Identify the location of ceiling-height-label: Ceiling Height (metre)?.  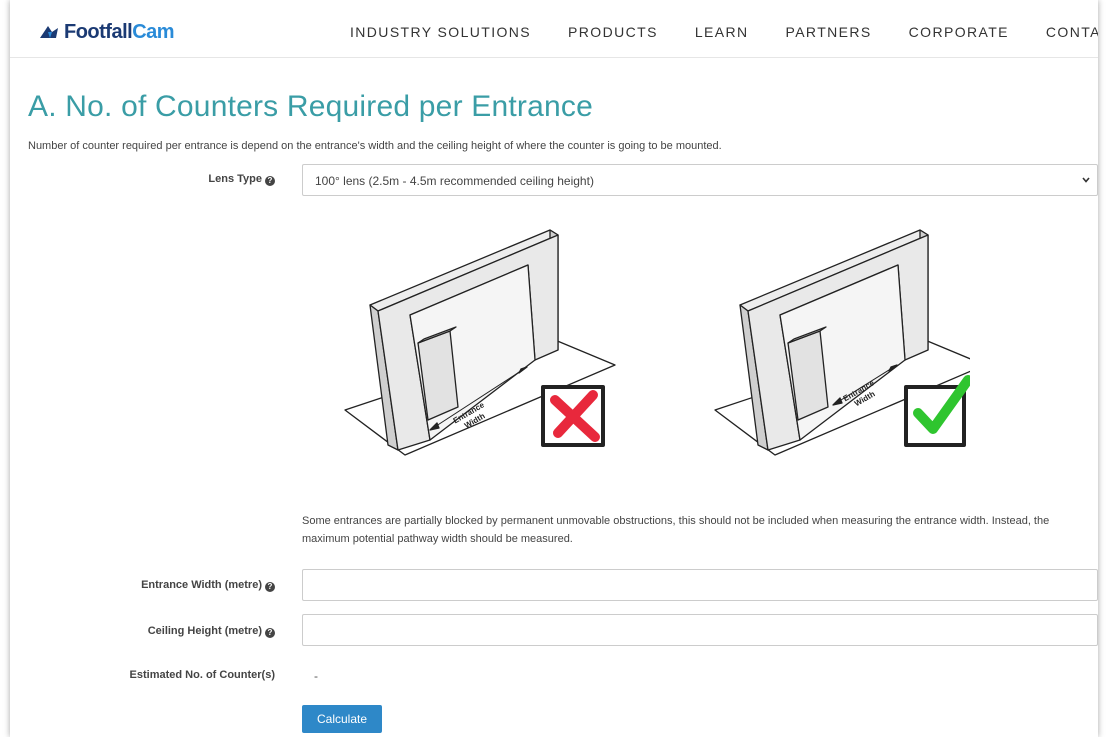
(147, 631).